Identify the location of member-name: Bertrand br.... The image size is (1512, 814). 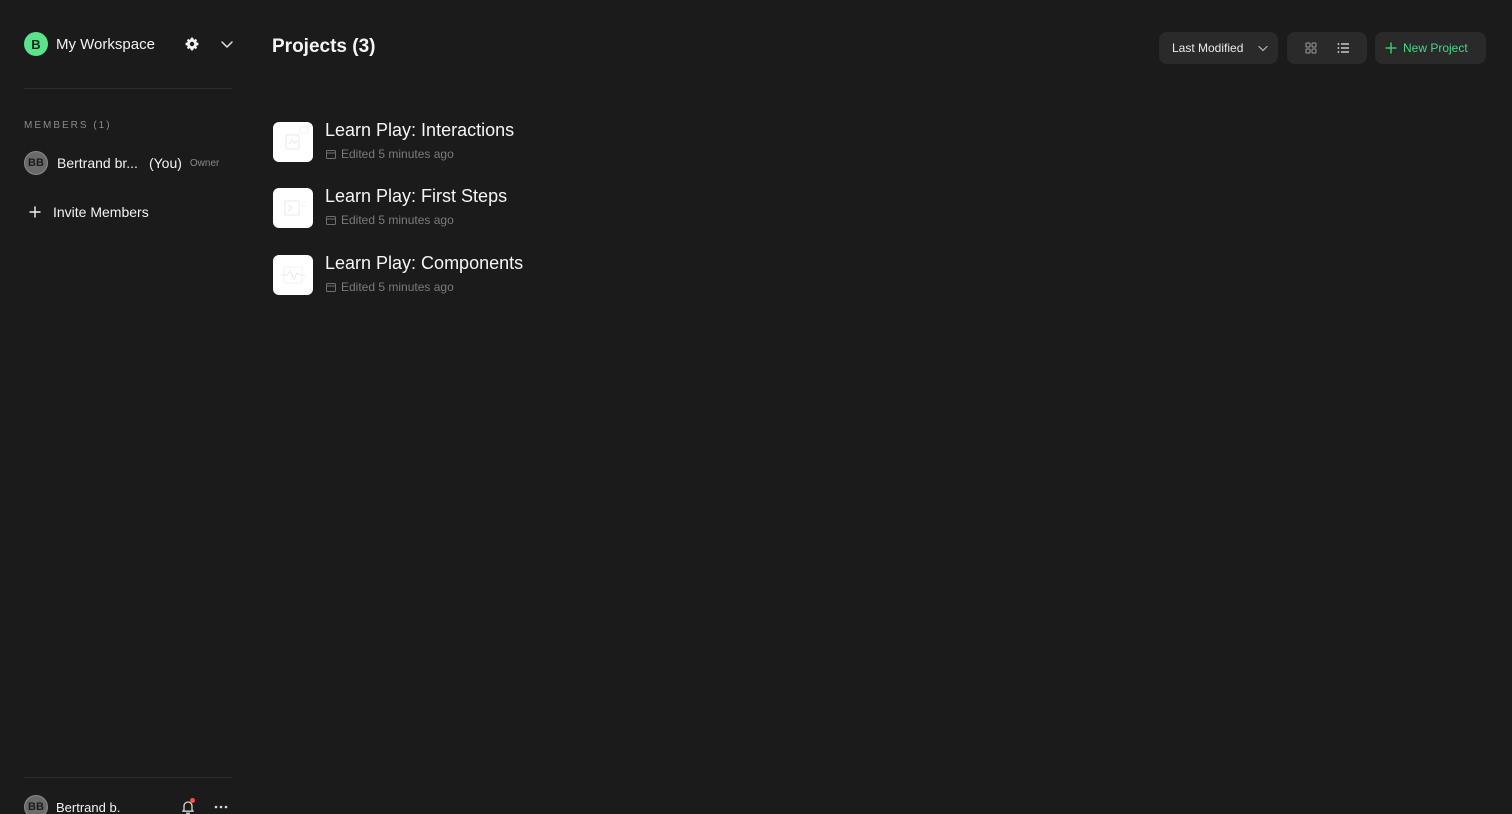
(97, 163).